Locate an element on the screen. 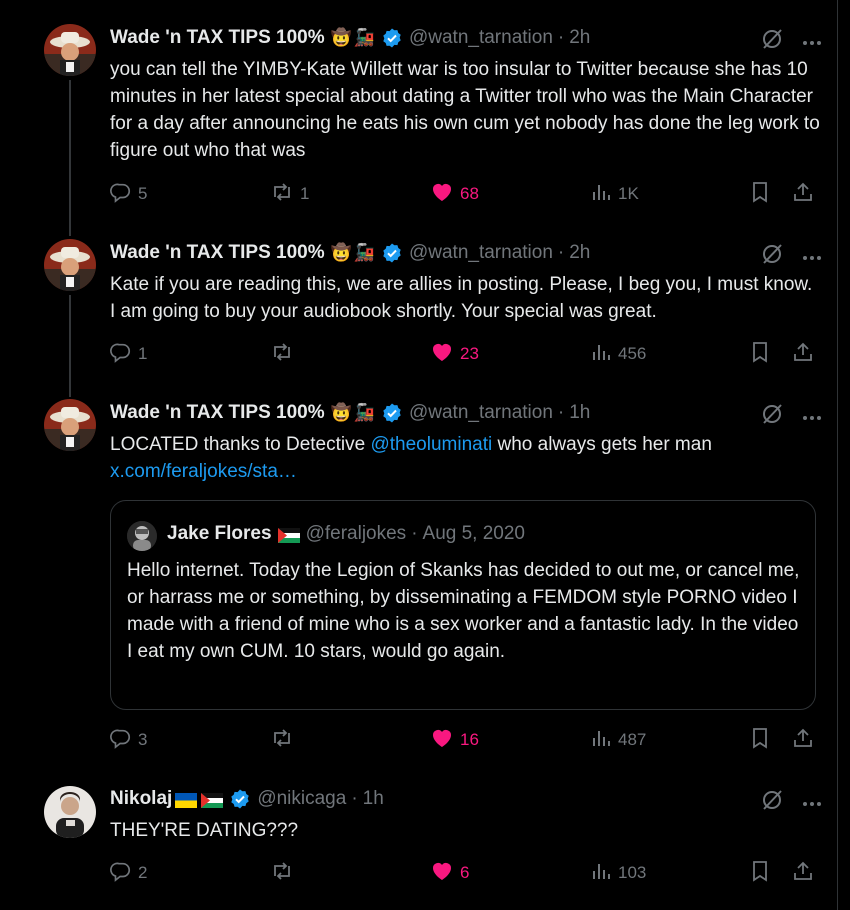 The height and width of the screenshot is (910, 850). like-button: 16 is located at coordinates (454, 740).